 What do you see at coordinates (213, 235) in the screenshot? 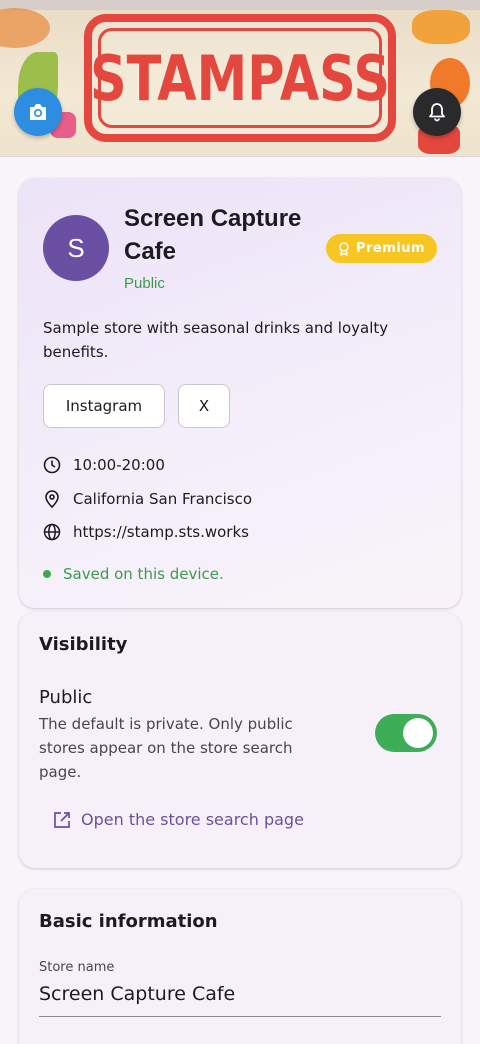
I see `store-name: Screen Capture Cafe` at bounding box center [213, 235].